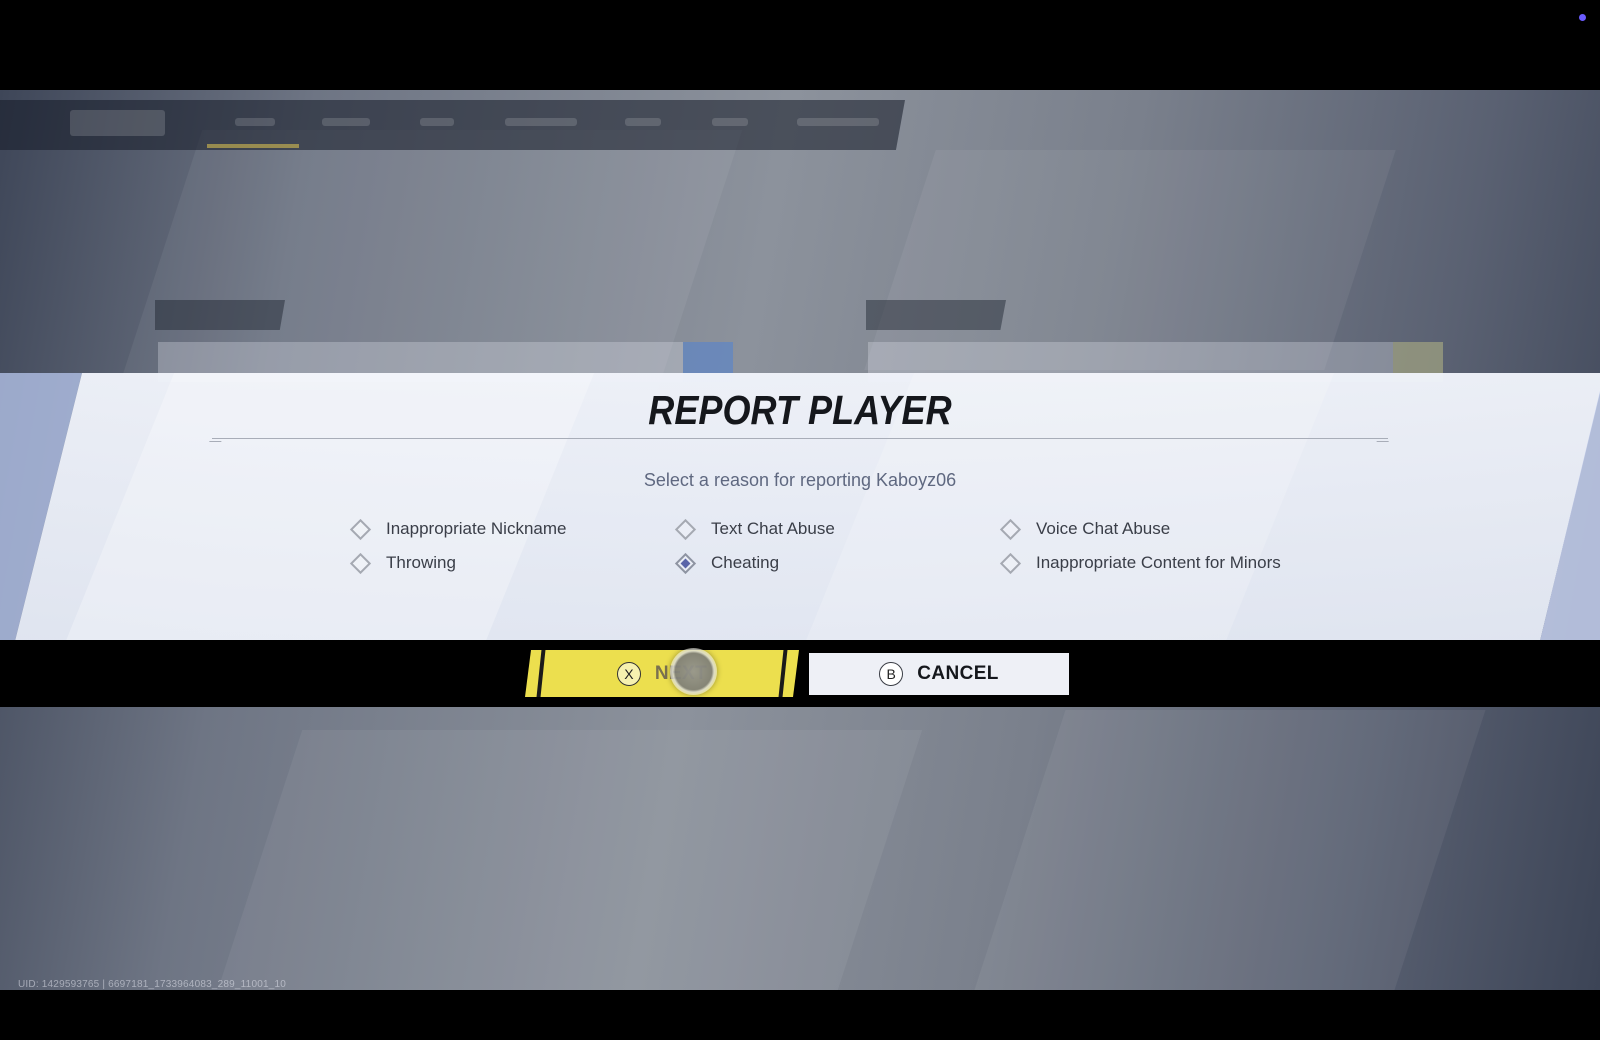  Describe the element at coordinates (662, 673) in the screenshot. I see `next-button: X NEXT` at that location.